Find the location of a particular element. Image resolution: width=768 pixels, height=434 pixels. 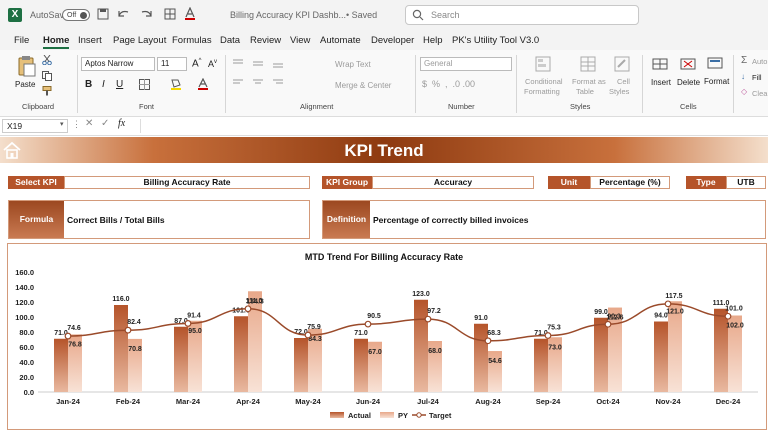

data-label-target: 68.3 is located at coordinates (494, 333).